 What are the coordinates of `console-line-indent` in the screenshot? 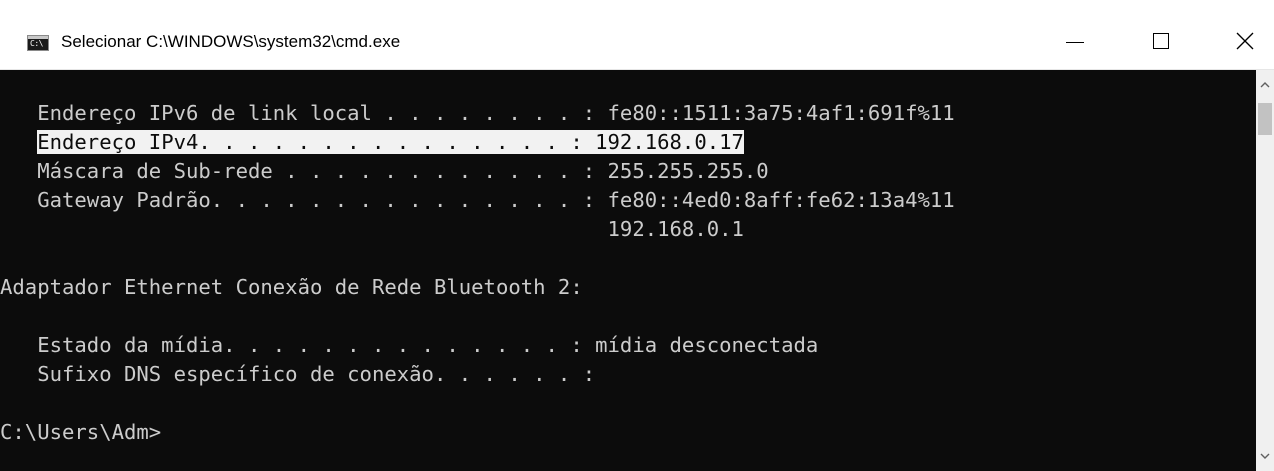 It's located at (18, 142).